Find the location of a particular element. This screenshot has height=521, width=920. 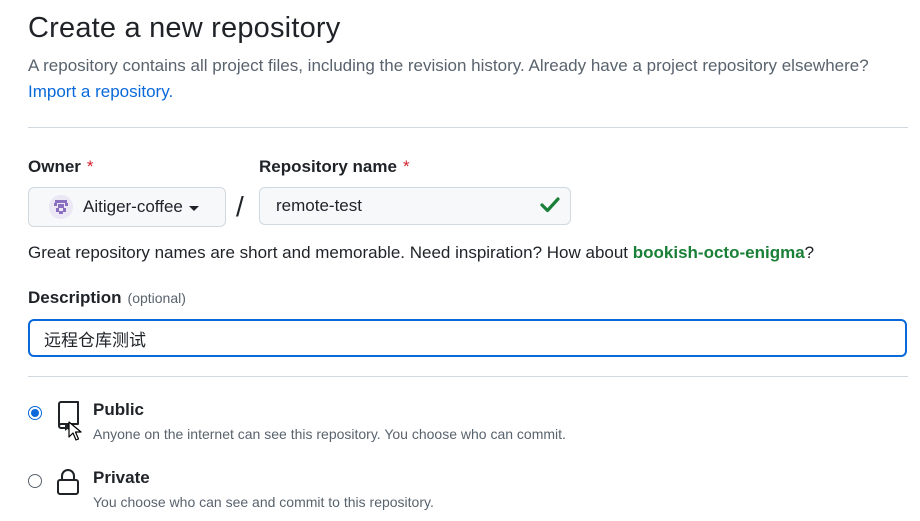

repo-name-label-text: Repository name is located at coordinates (328, 166).